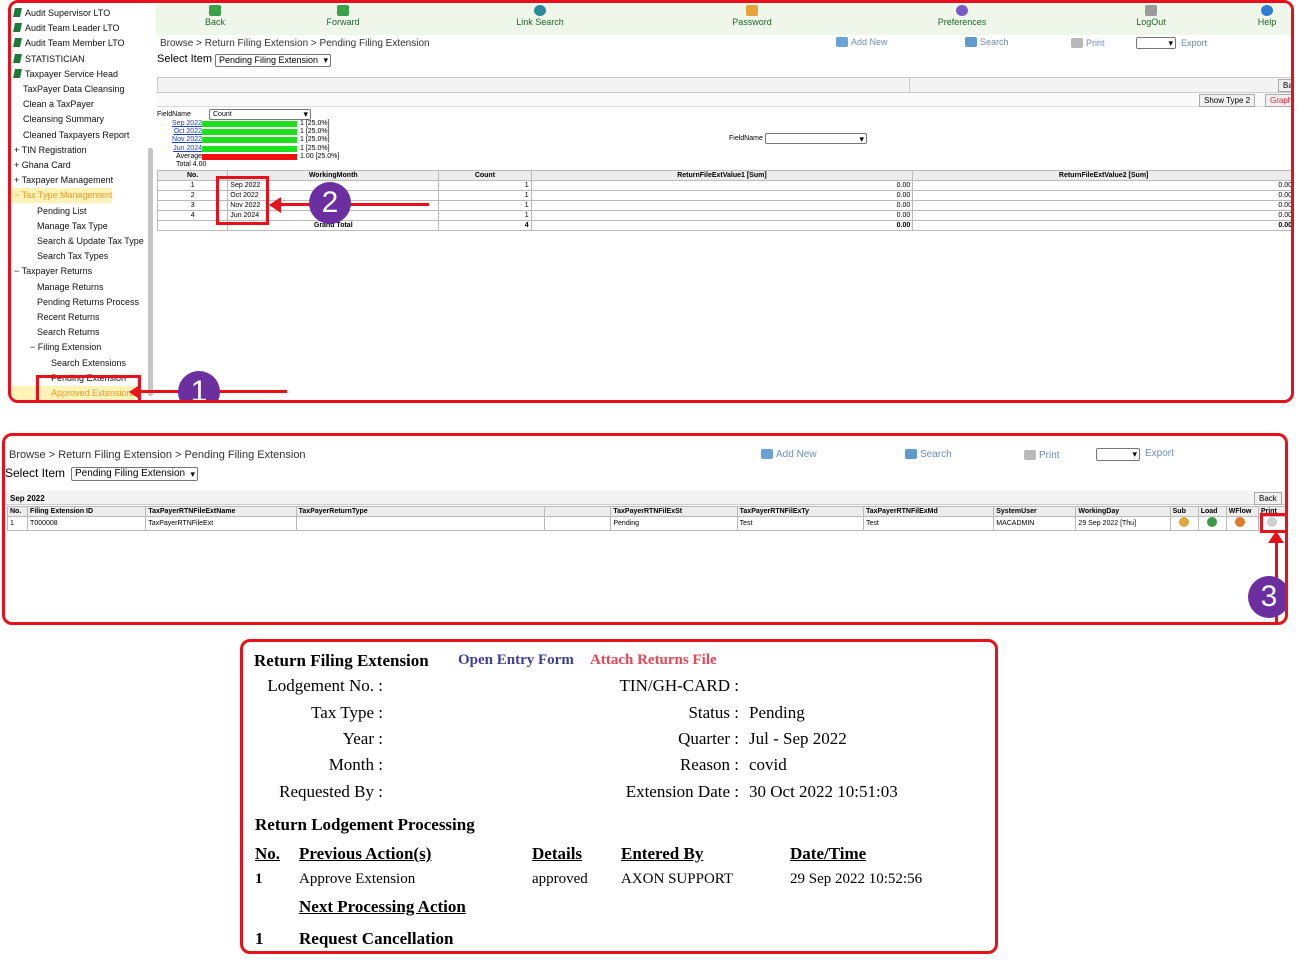  I want to click on detail-column-header: SystemUser, so click(1035, 511).